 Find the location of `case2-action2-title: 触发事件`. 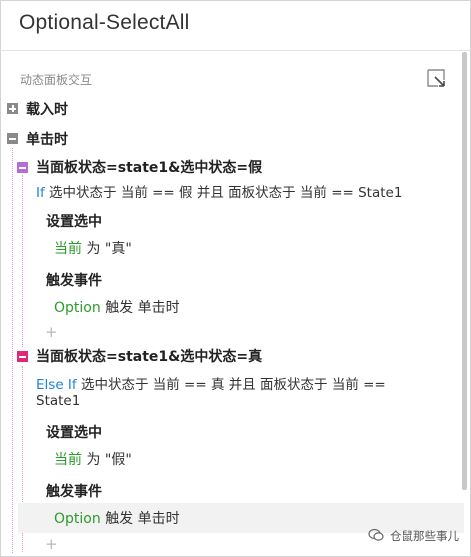

case2-action2-title: 触发事件 is located at coordinates (74, 491).